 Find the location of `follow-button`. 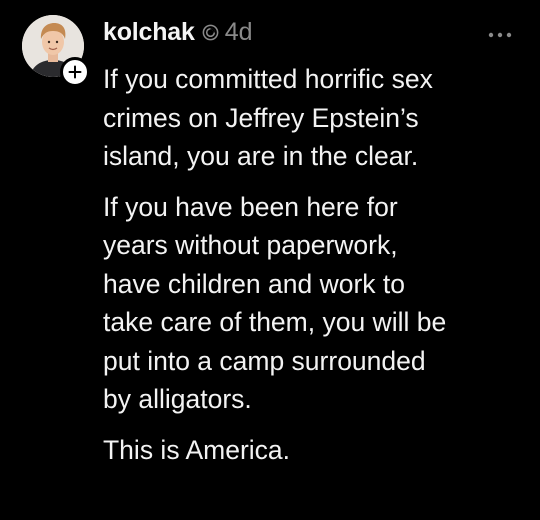

follow-button is located at coordinates (75, 72).